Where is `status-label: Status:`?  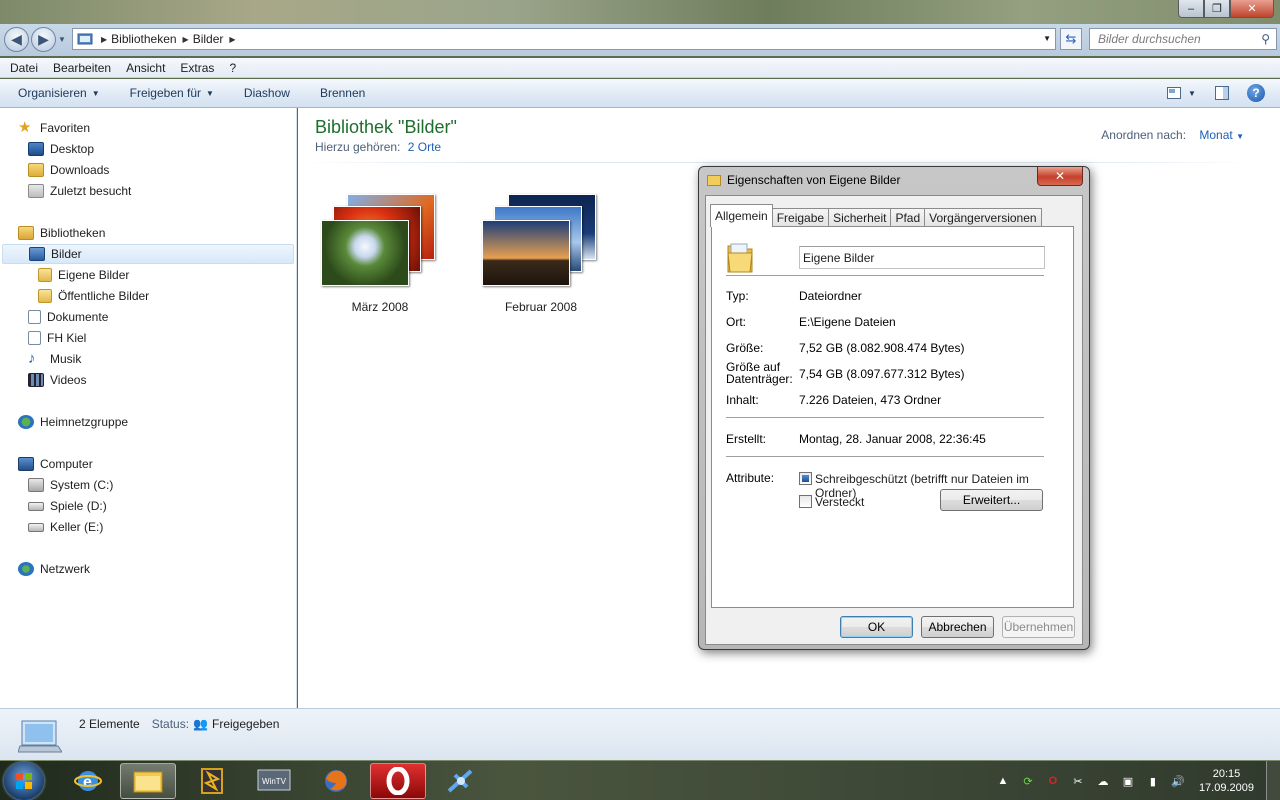
status-label: Status: is located at coordinates (170, 724).